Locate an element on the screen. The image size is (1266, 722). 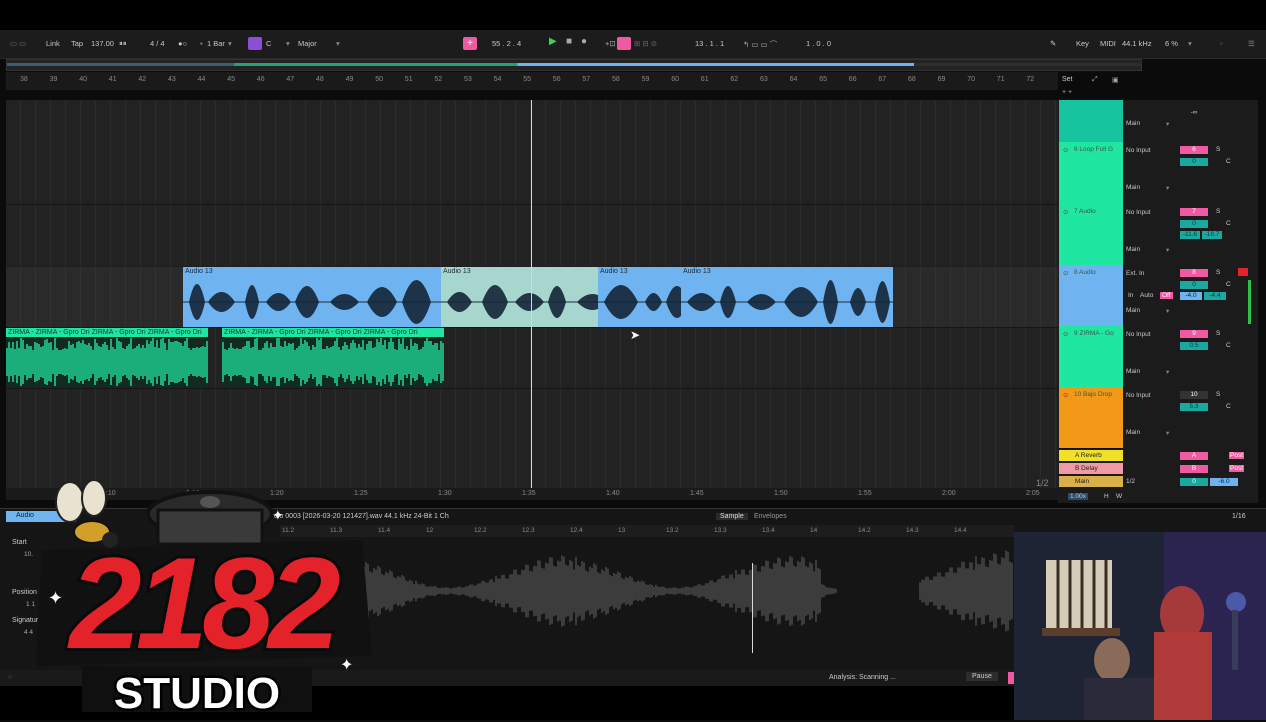
arrangement-overview is located at coordinates (574, 65).